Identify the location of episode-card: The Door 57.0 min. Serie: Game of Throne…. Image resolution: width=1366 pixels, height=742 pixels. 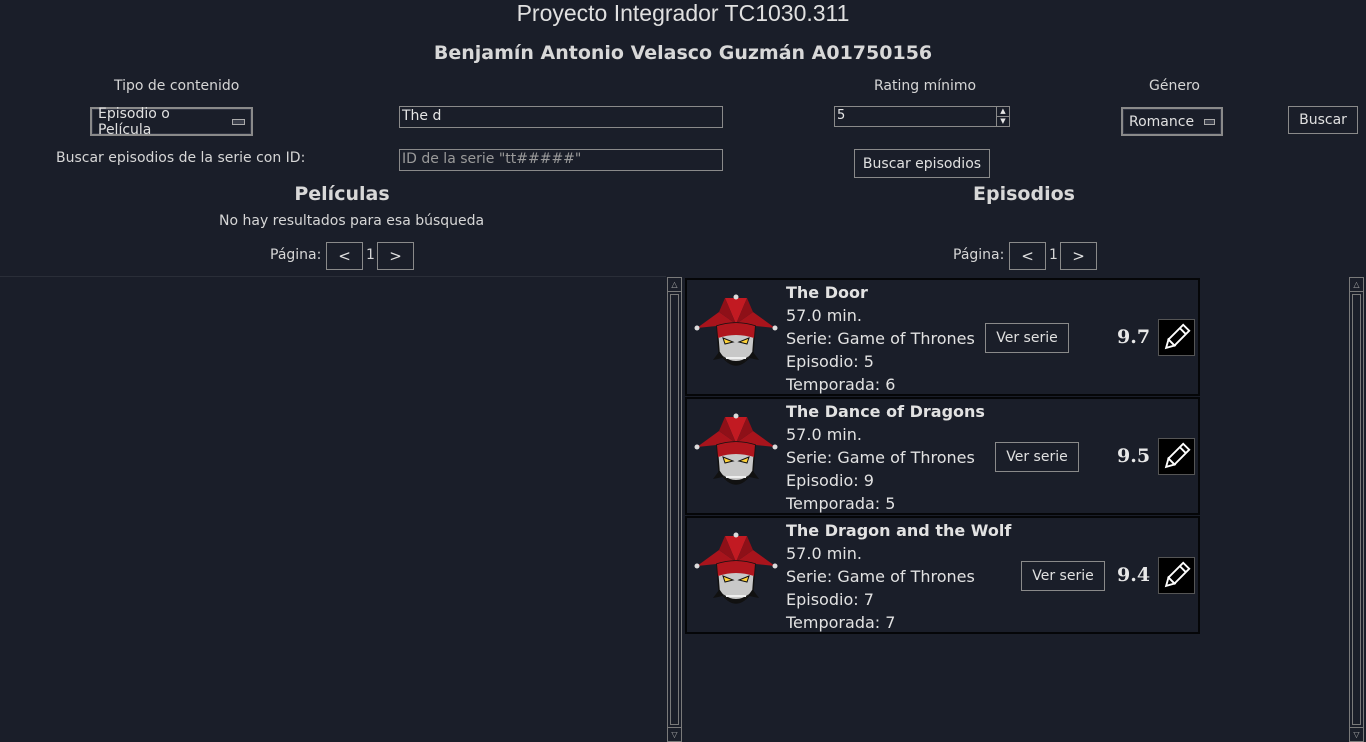
(942, 337).